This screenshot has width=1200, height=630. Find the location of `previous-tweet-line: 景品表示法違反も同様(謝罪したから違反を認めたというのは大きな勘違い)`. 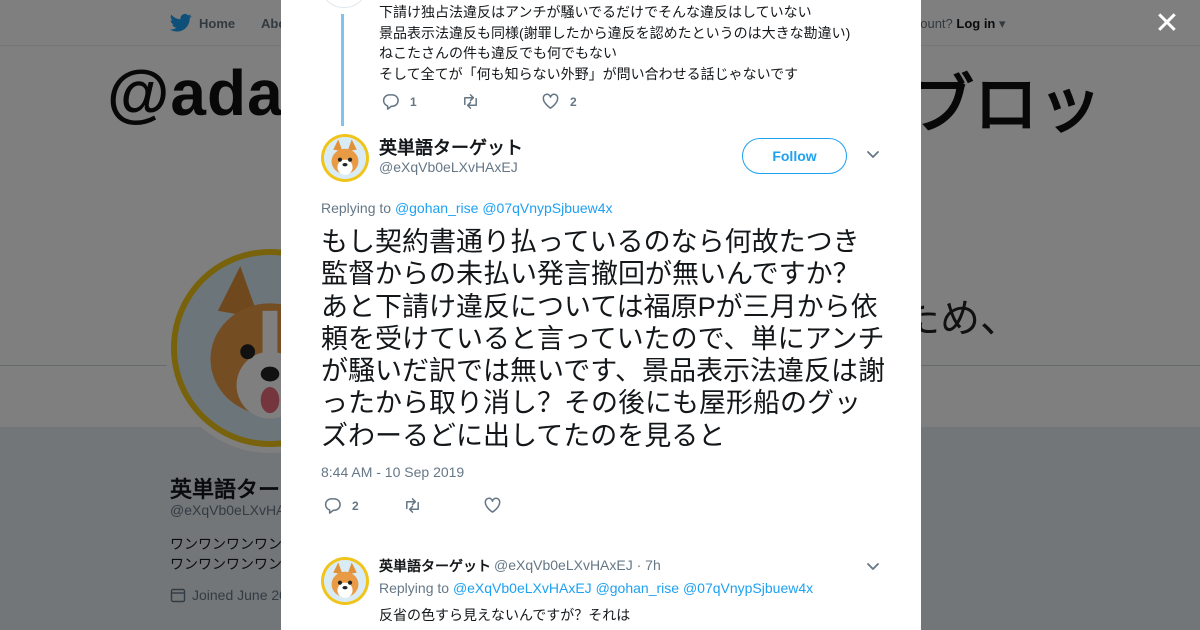

previous-tweet-line: 景品表示法違反も同様(謝罪したから違反を認めたというのは大きな勘違い) is located at coordinates (615, 32).